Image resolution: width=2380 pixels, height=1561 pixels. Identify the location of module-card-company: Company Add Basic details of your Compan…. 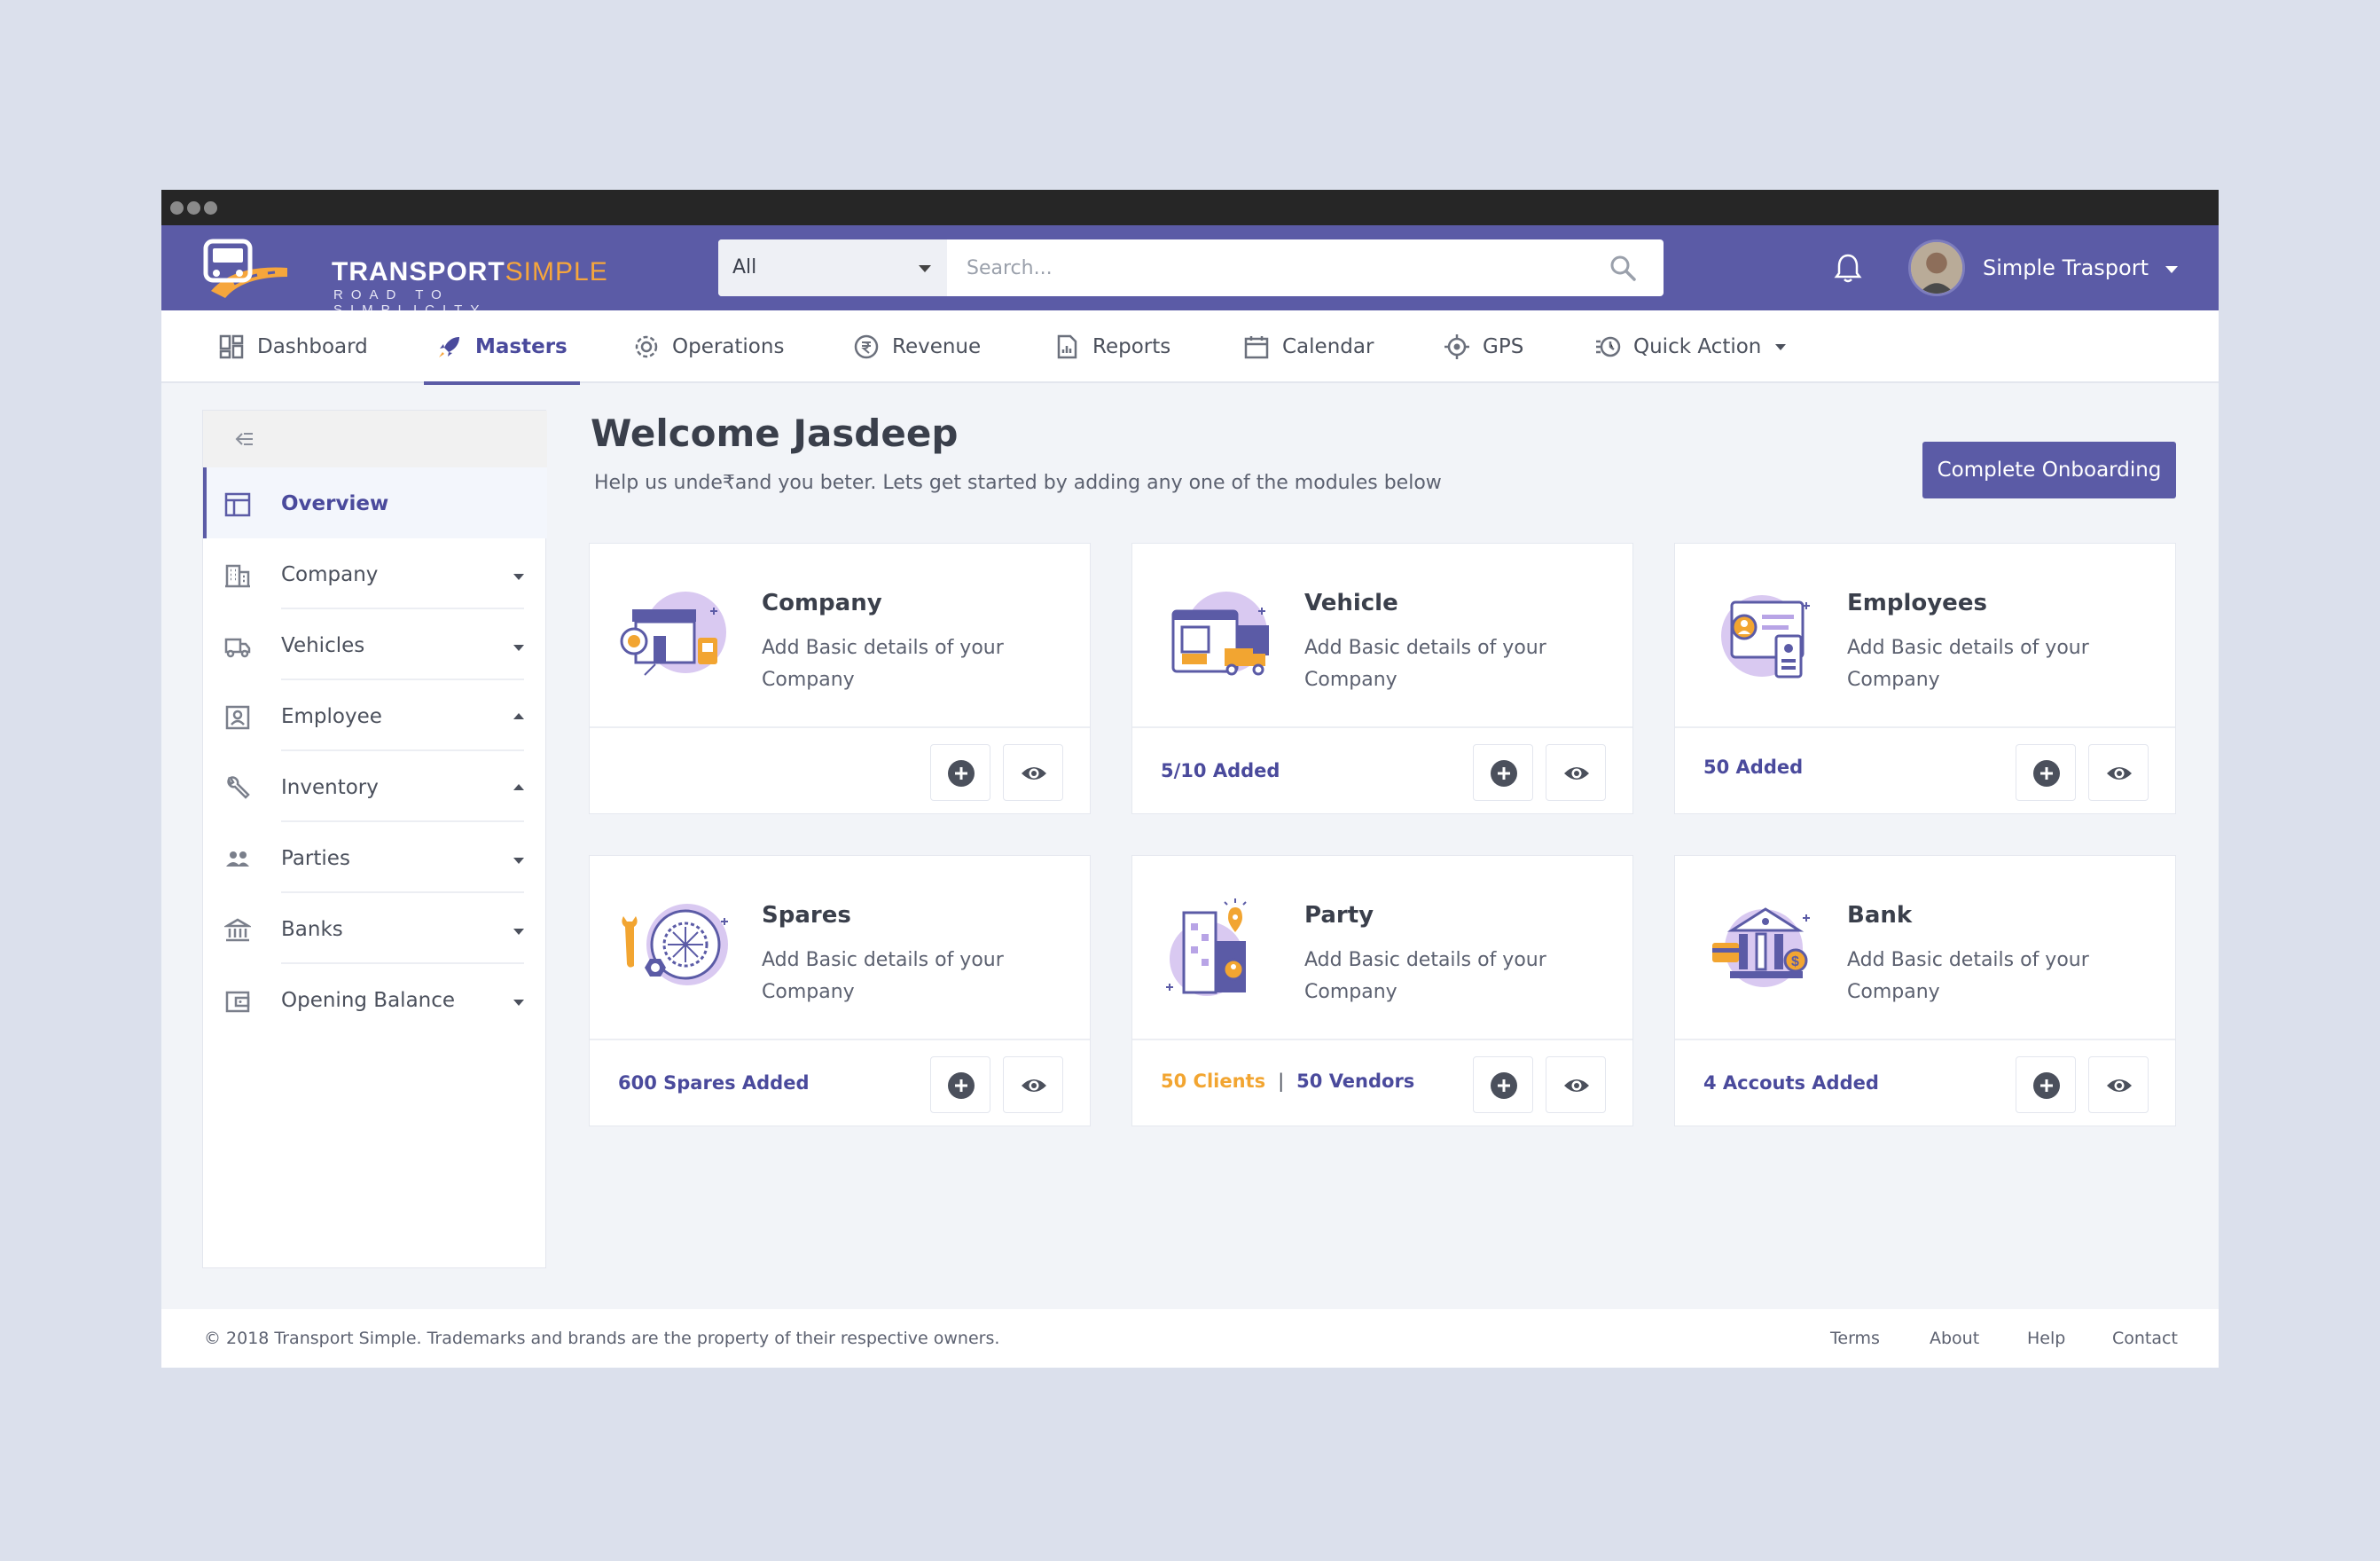
(840, 679).